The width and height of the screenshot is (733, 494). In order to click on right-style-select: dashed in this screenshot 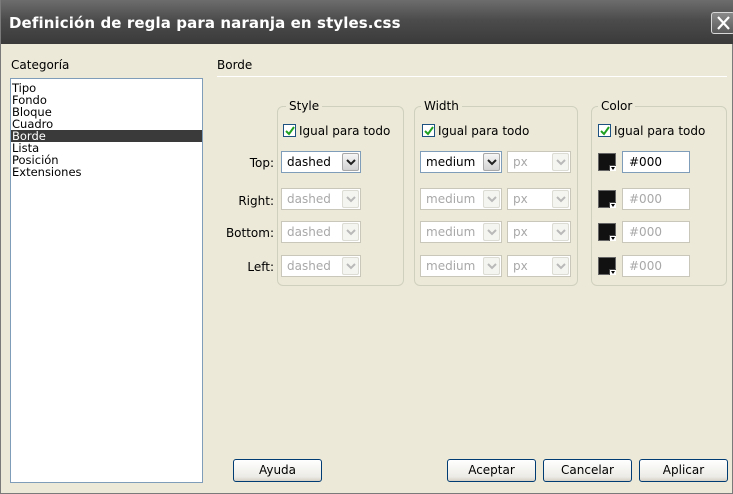, I will do `click(321, 199)`.